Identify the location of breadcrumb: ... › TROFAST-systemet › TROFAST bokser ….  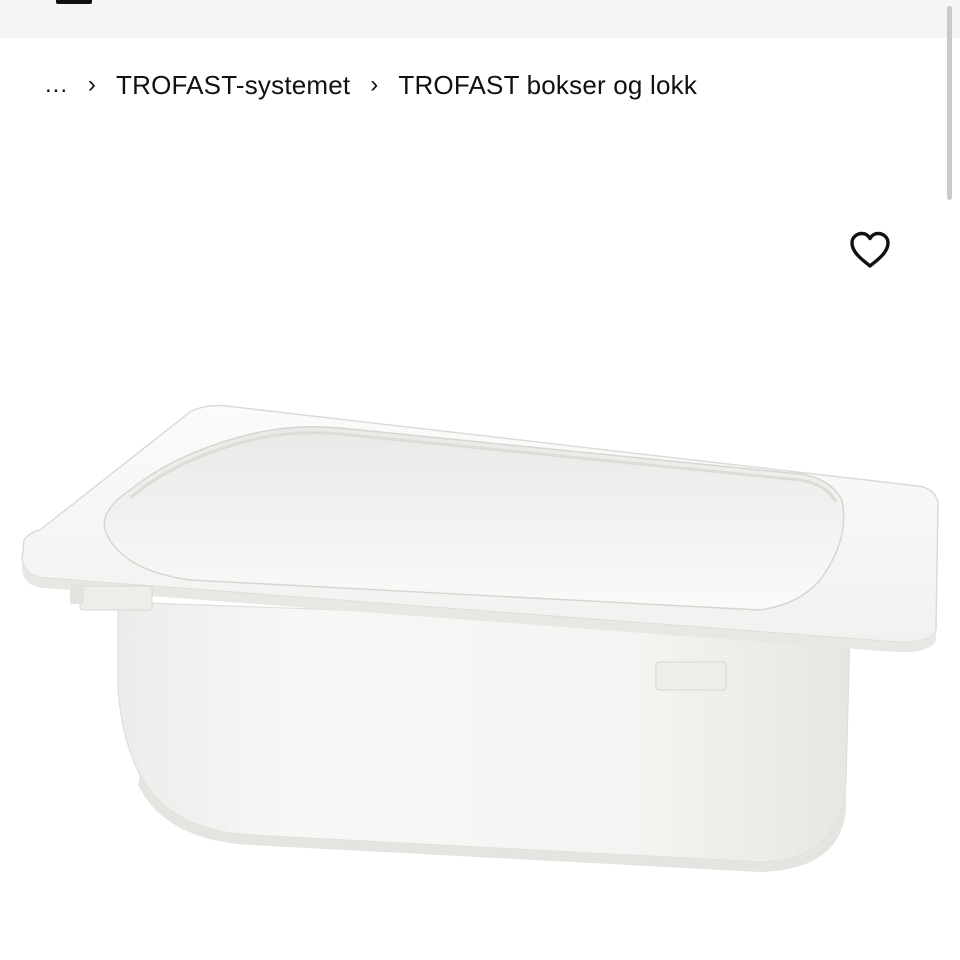
(371, 85).